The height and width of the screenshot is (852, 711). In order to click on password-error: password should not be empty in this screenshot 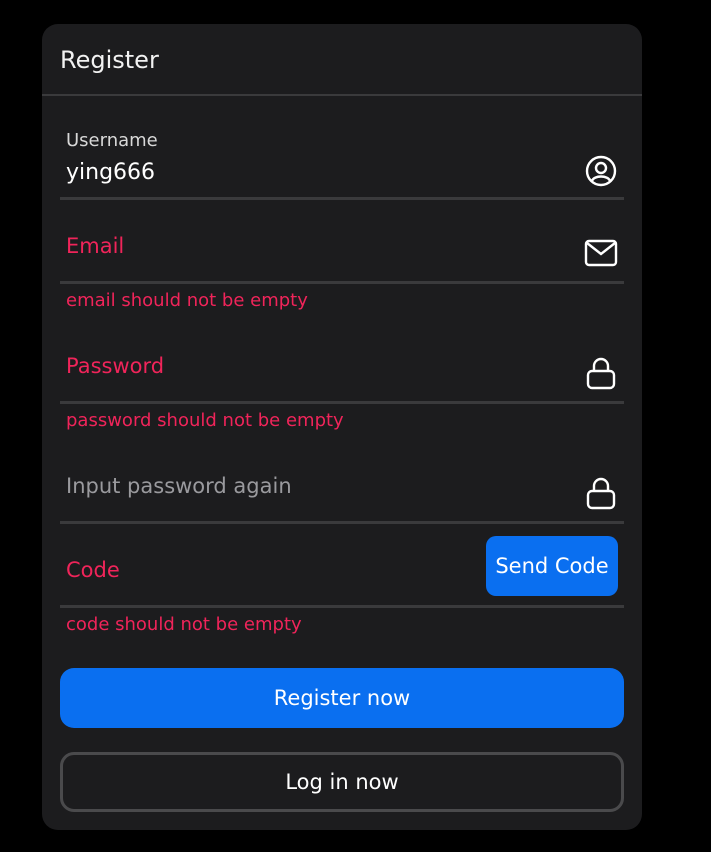, I will do `click(205, 420)`.